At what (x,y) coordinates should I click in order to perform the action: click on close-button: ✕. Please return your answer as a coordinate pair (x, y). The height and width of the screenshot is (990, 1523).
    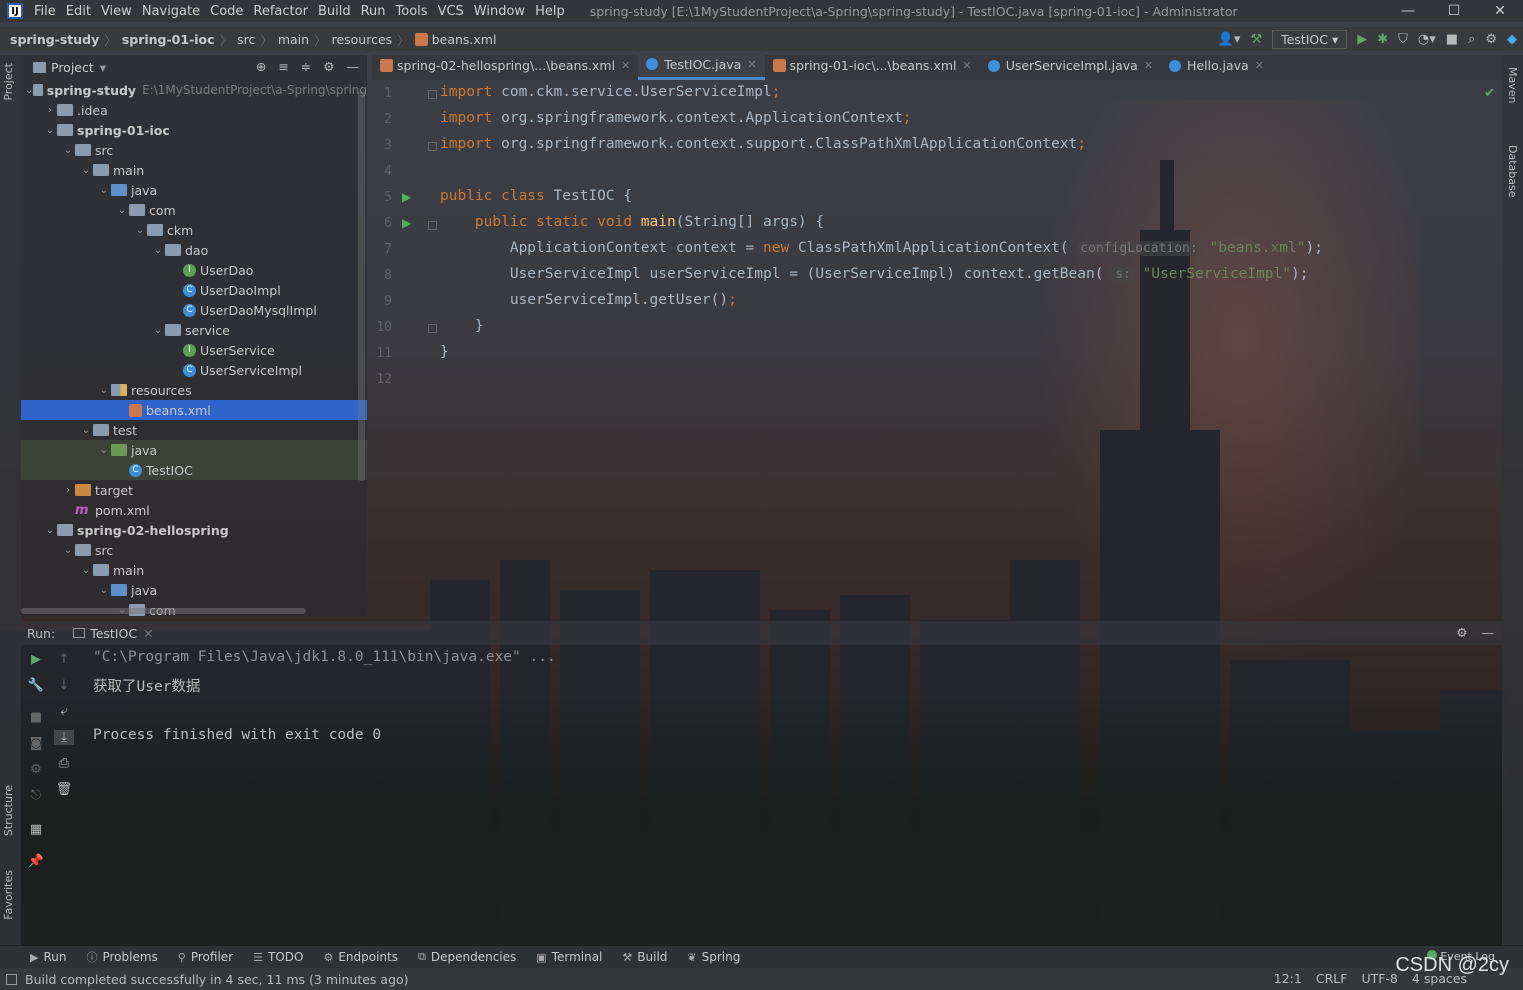
    Looking at the image, I should click on (1500, 11).